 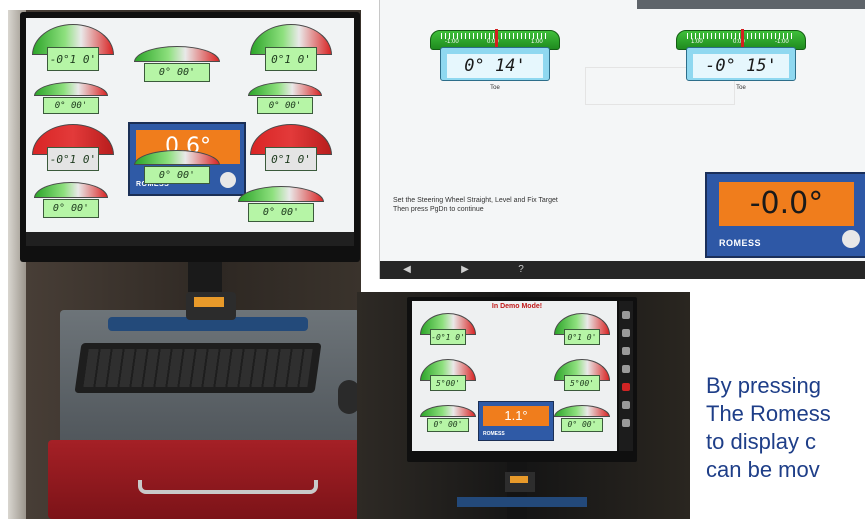 I want to click on monitor: In Demo Mode! -0°1 0' 0°1 0' 5°00' 5°00', so click(x=522, y=379).